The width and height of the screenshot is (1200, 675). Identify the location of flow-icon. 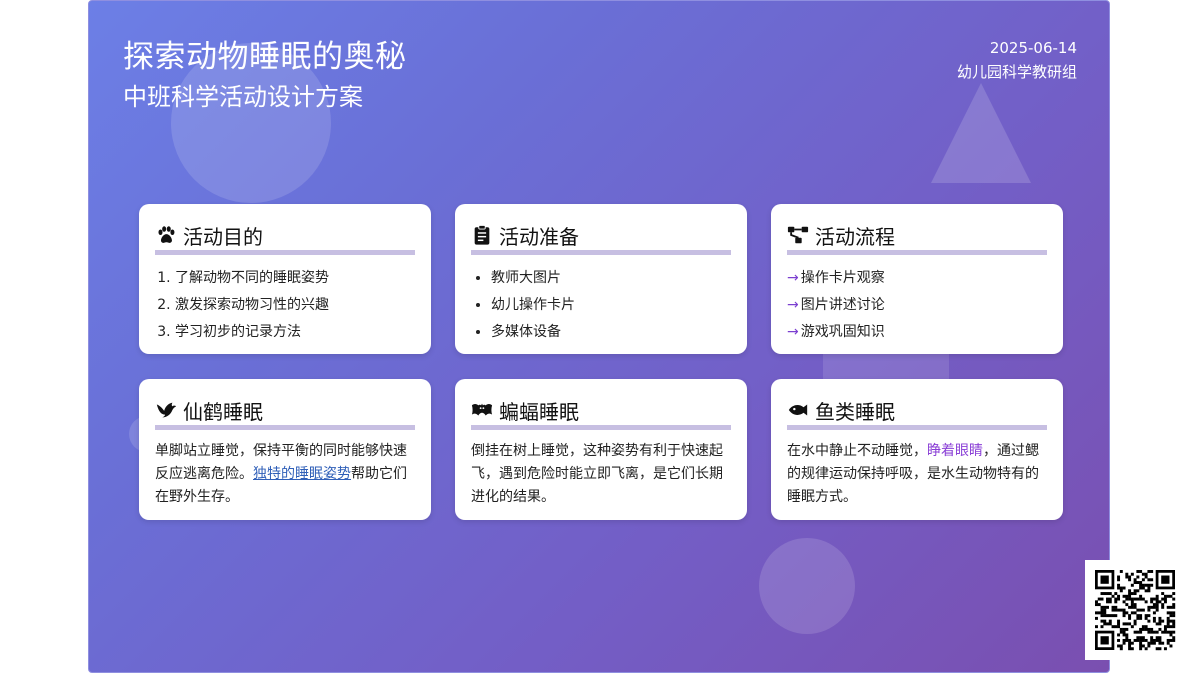
(798, 235).